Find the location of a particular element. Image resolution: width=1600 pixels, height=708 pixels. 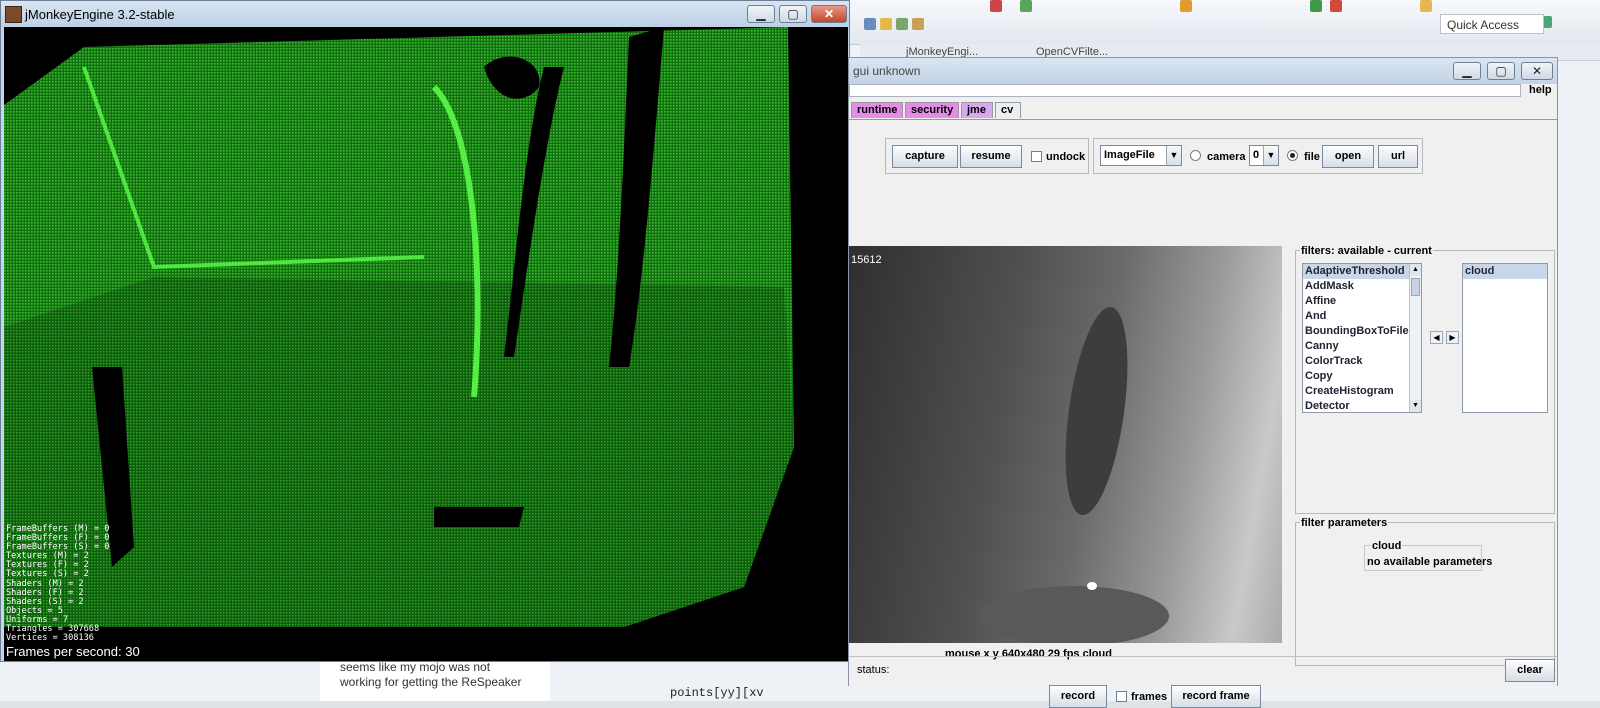

fps-counter: Frames per second: 30 is located at coordinates (73, 651).